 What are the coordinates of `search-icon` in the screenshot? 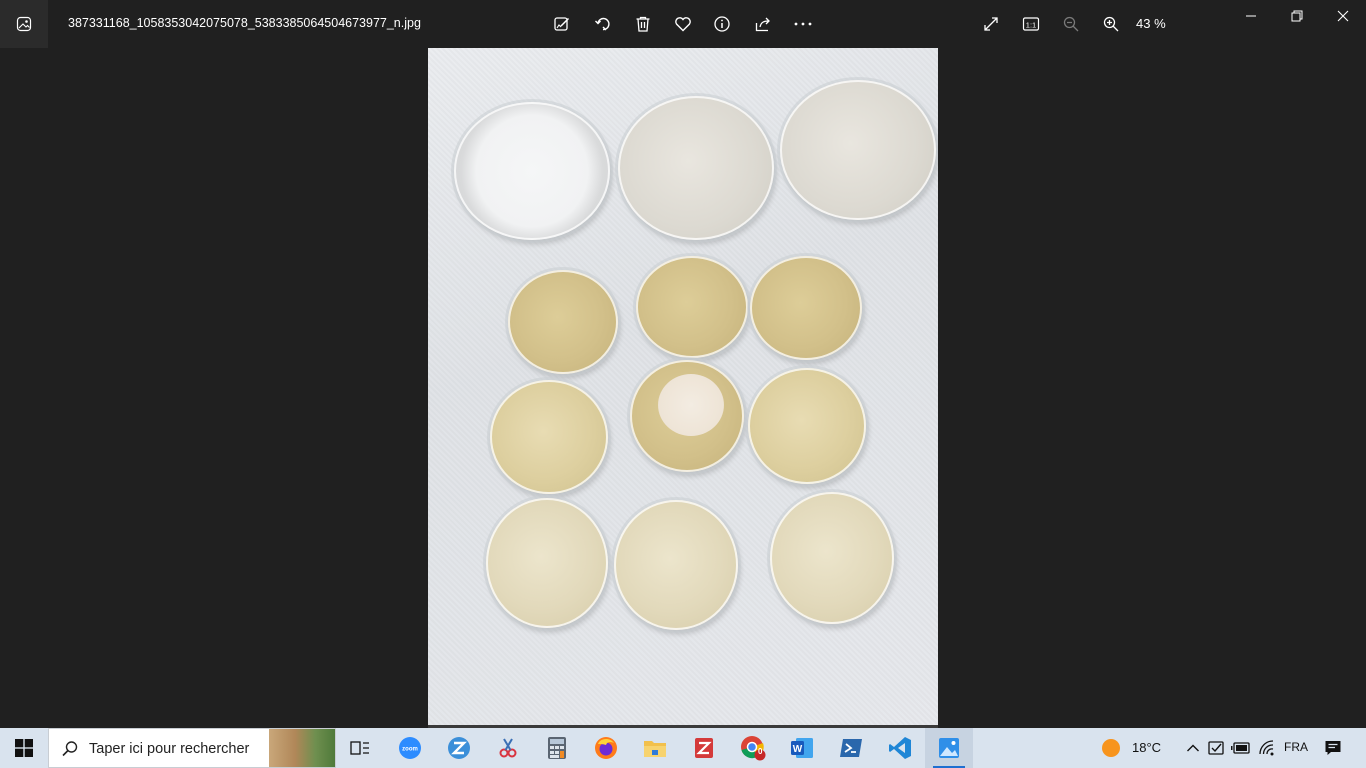 It's located at (70, 749).